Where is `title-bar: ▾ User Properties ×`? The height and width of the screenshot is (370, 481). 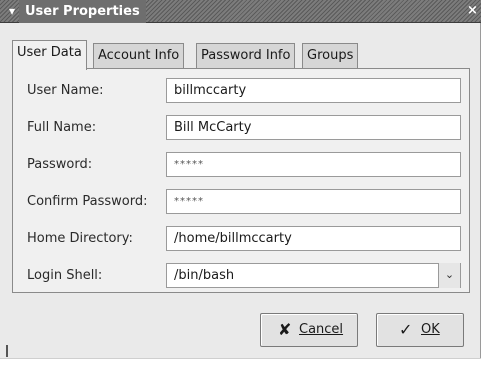 title-bar: ▾ User Properties × is located at coordinates (240, 11).